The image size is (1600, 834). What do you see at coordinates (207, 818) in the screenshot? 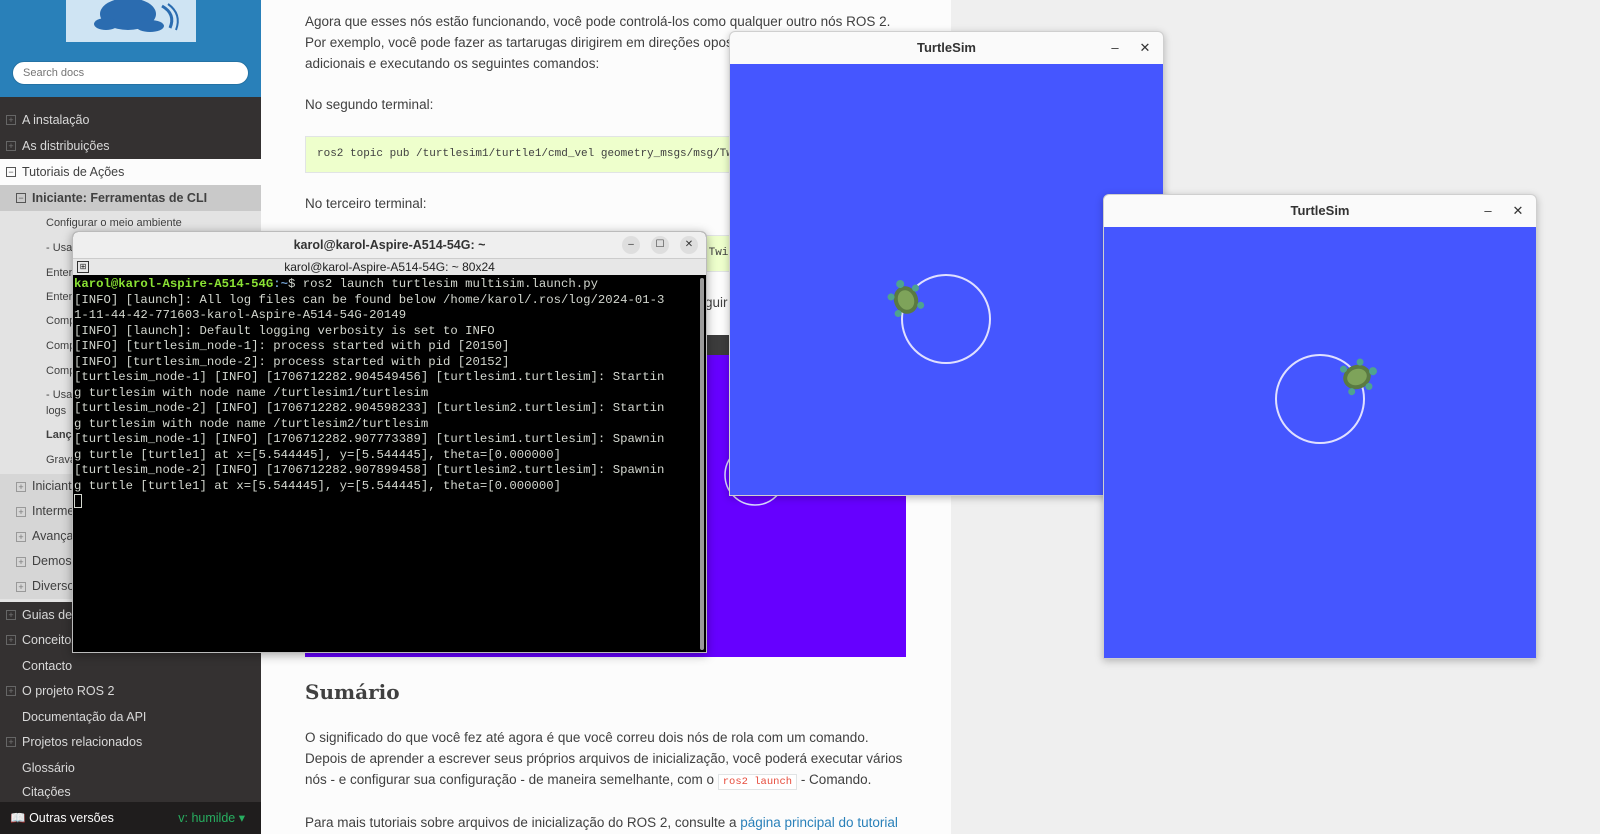
I see `version-text: v: humilde` at bounding box center [207, 818].